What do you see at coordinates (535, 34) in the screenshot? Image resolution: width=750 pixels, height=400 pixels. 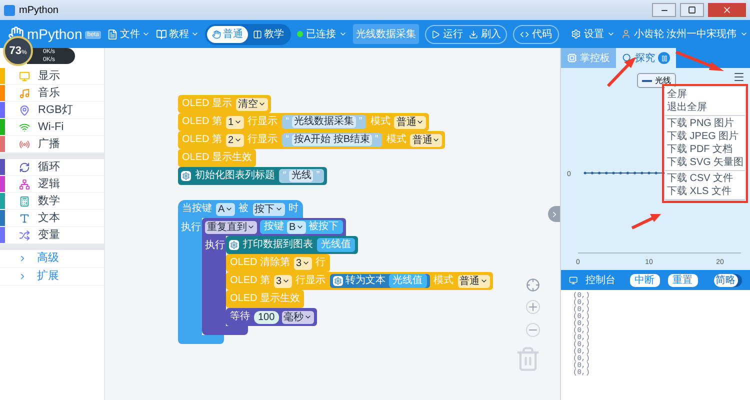 I see `code-button: 代码` at bounding box center [535, 34].